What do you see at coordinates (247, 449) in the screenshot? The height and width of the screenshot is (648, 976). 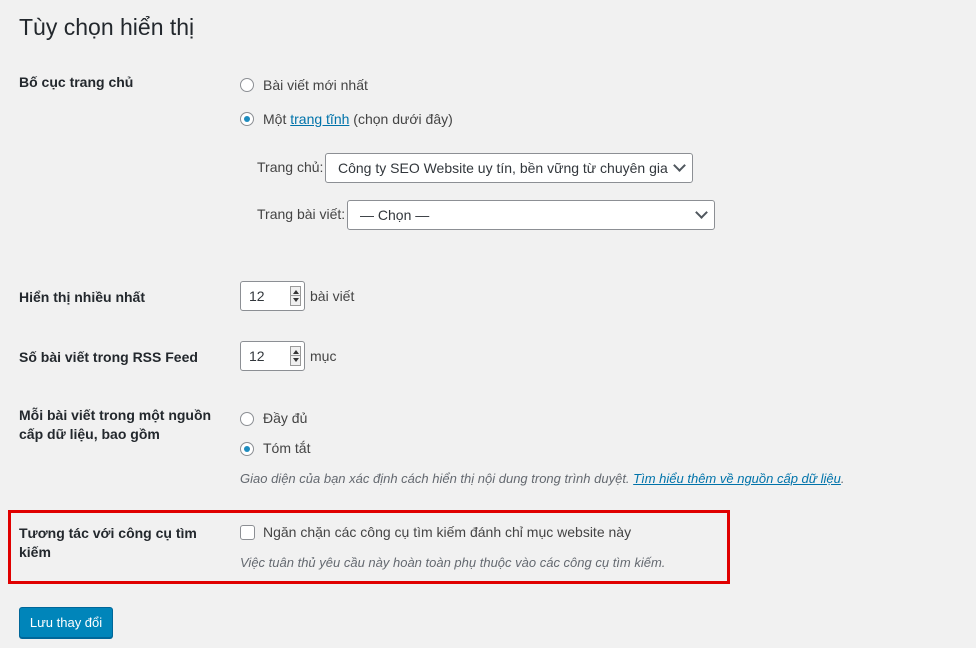 I see `radio-feed-summary` at bounding box center [247, 449].